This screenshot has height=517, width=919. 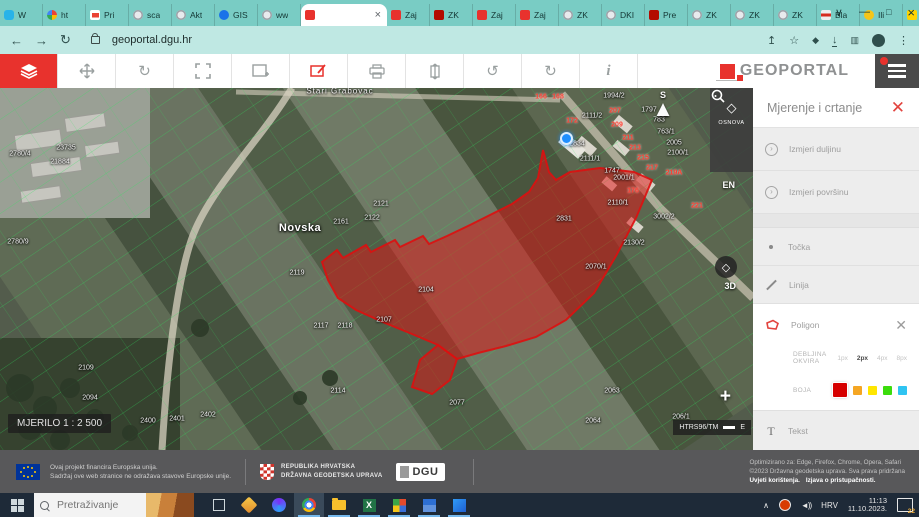 I want to click on app-diamond-button, so click(x=249, y=505).